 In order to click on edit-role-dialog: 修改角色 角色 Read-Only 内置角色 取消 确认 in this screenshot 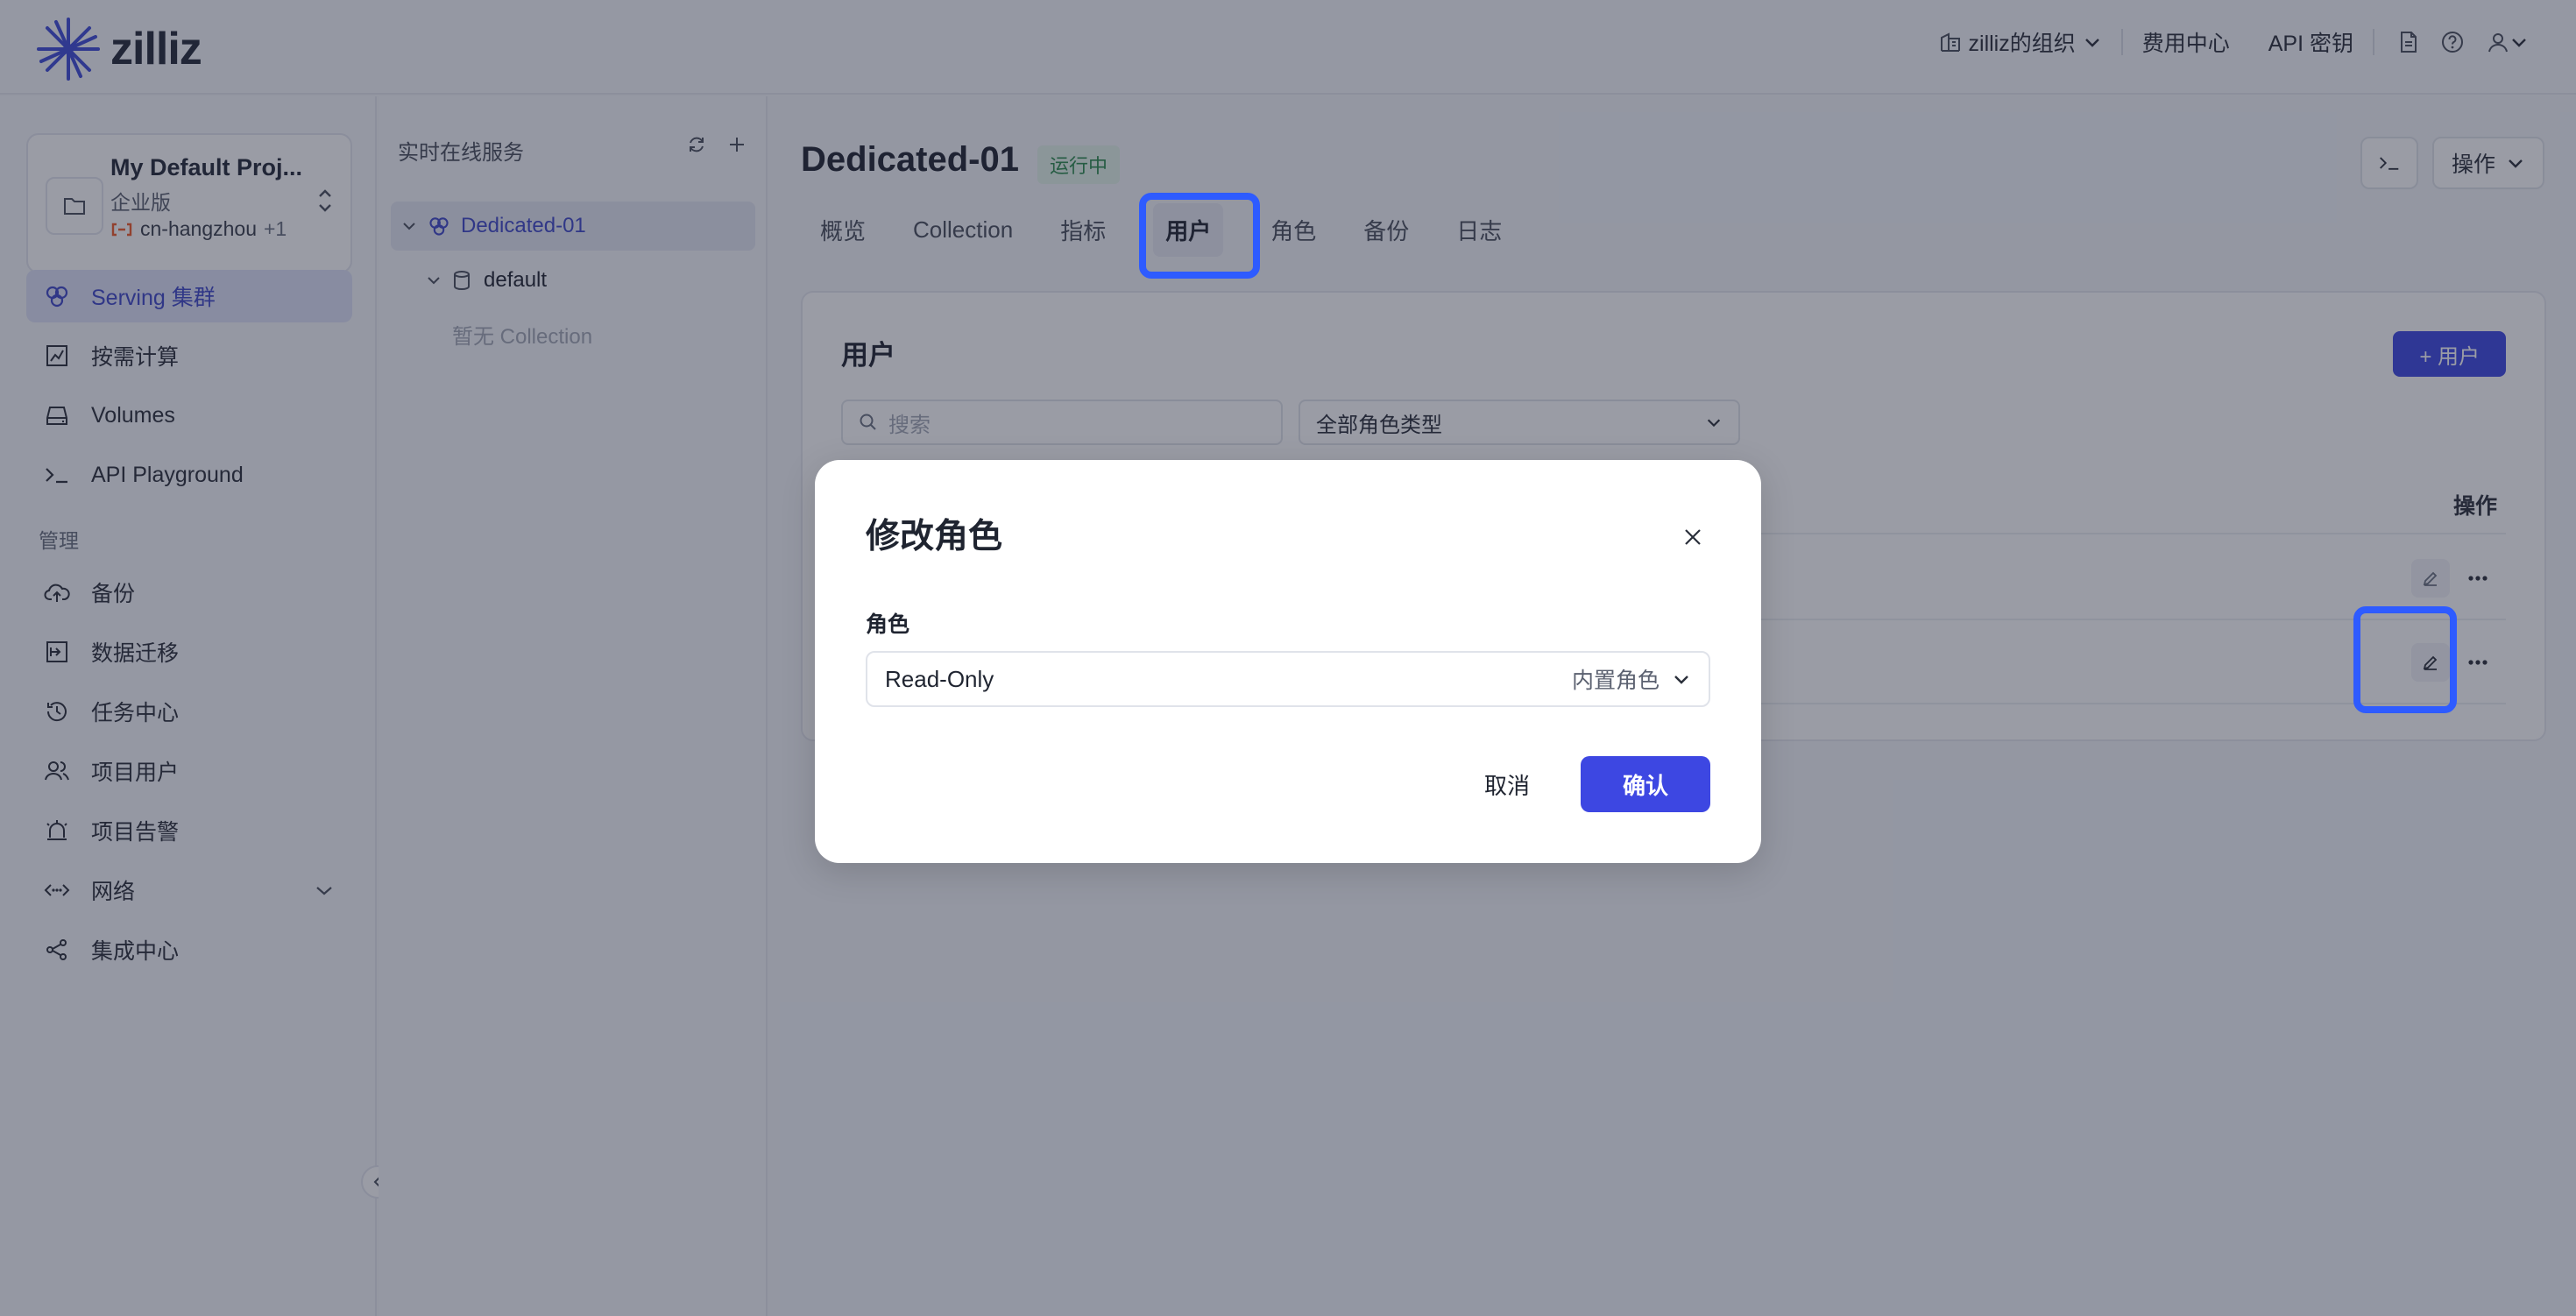, I will do `click(1288, 661)`.